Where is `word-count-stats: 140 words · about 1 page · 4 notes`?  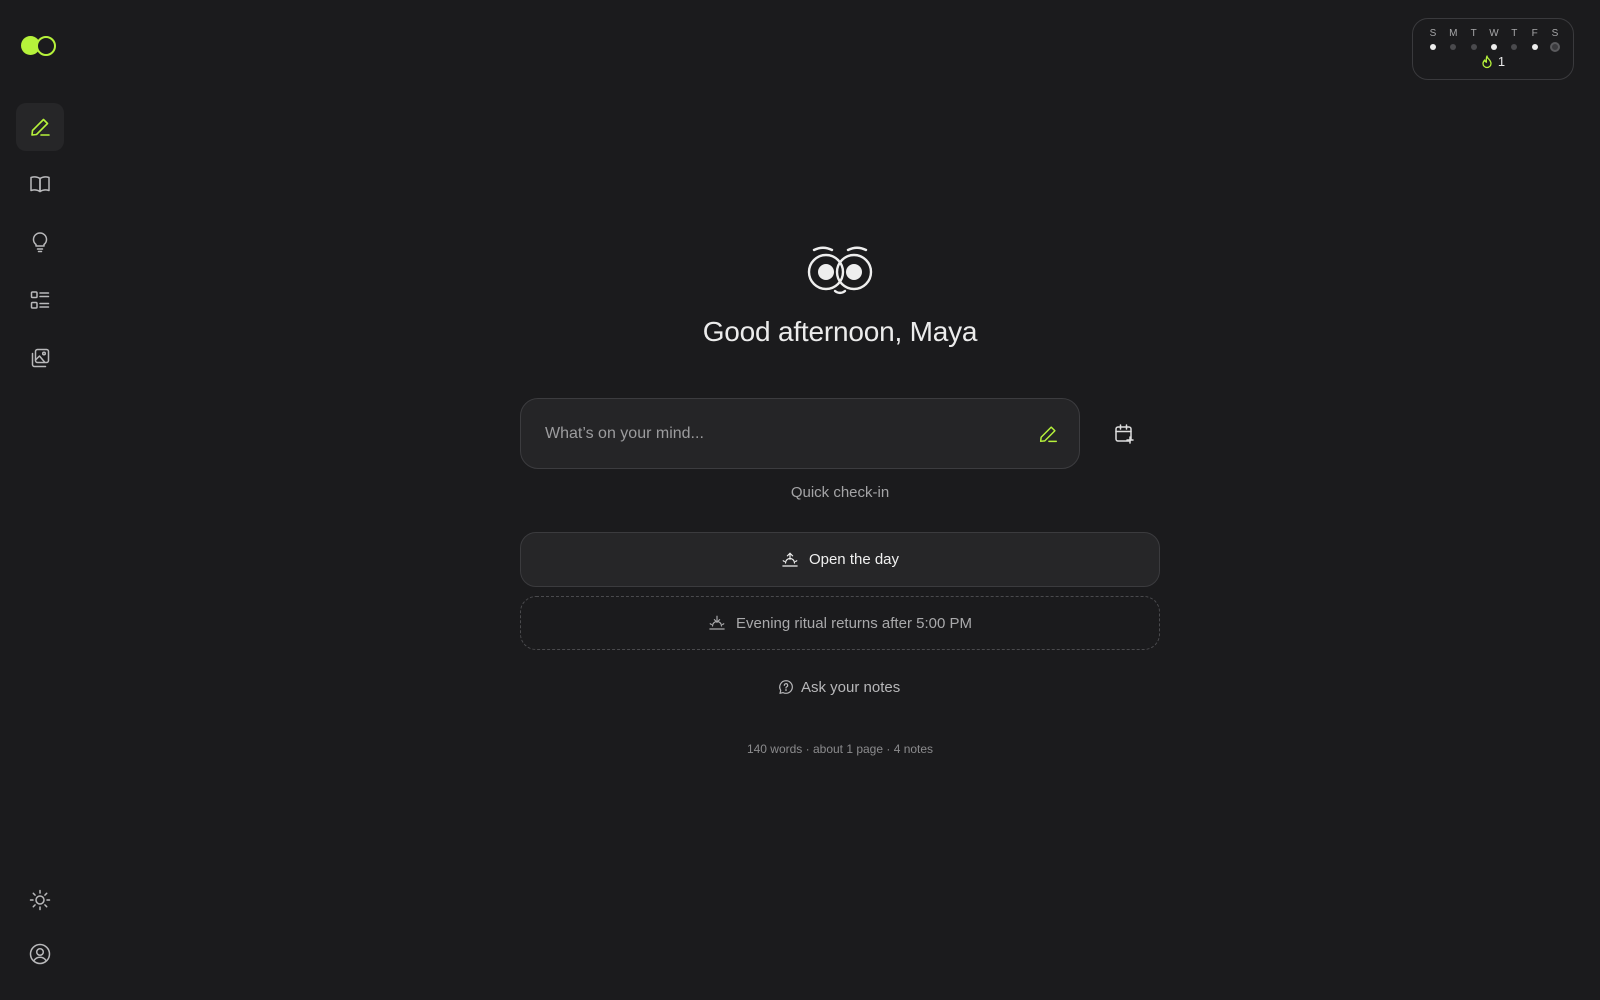 word-count-stats: 140 words · about 1 page · 4 notes is located at coordinates (840, 749).